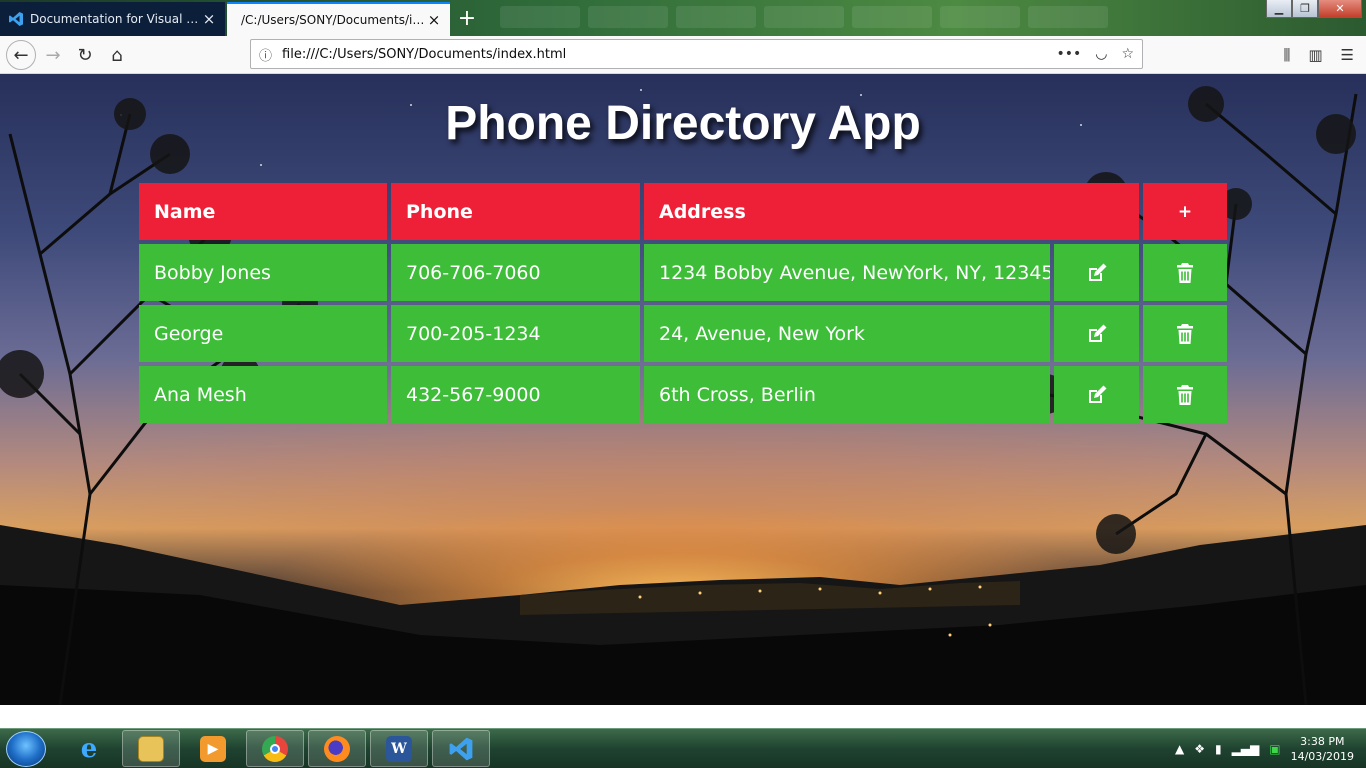 The image size is (1366, 768). Describe the element at coordinates (1101, 54) in the screenshot. I see `pocket-icon: ◡` at that location.